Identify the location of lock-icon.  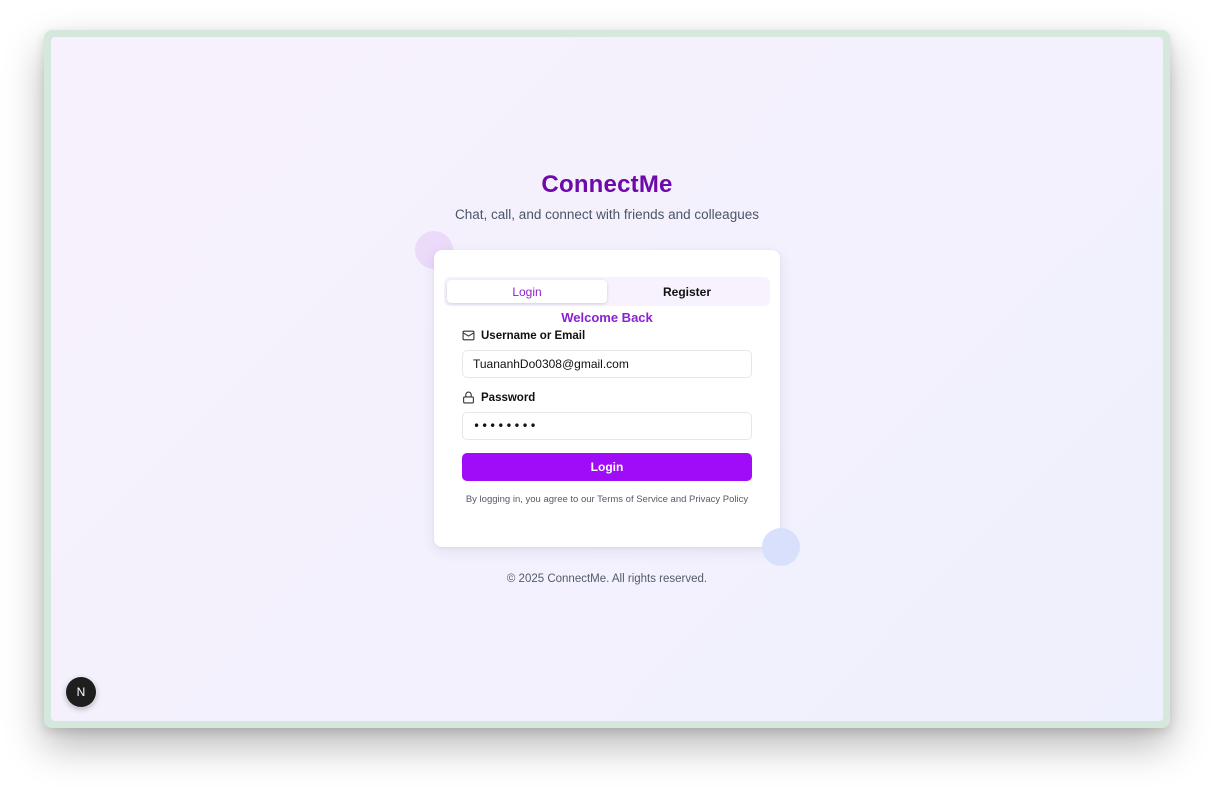
(468, 397).